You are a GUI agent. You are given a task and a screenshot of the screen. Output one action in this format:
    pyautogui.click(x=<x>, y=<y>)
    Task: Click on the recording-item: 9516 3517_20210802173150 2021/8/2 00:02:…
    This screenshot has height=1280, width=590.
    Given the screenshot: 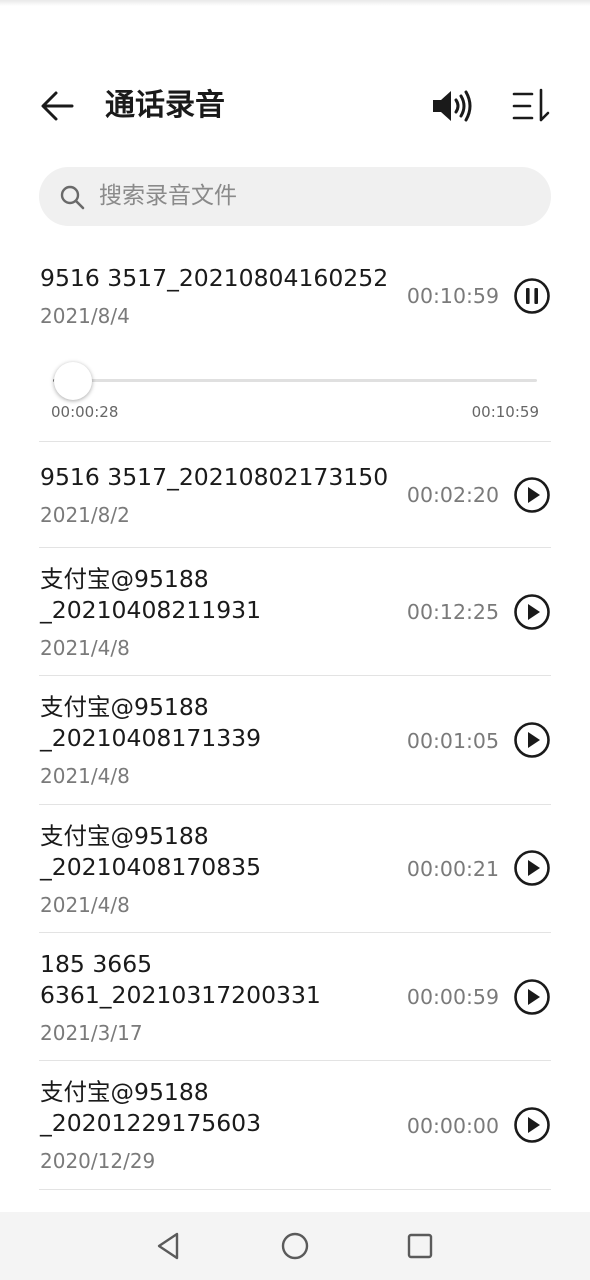 What is the action you would take?
    pyautogui.click(x=295, y=495)
    